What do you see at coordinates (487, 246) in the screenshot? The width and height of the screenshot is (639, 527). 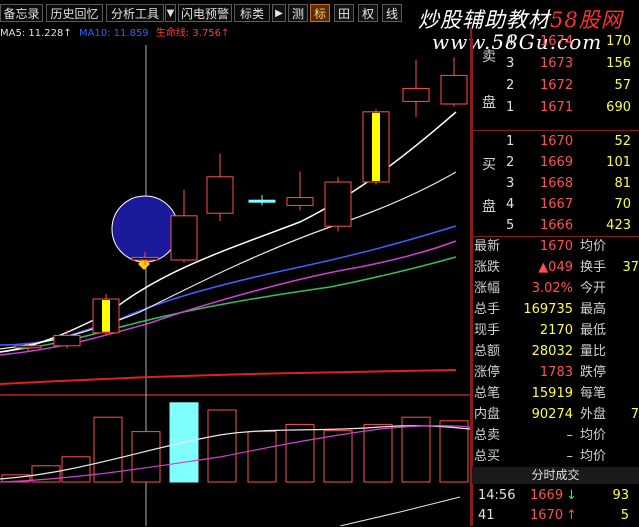 I see `stat-label: 最新` at bounding box center [487, 246].